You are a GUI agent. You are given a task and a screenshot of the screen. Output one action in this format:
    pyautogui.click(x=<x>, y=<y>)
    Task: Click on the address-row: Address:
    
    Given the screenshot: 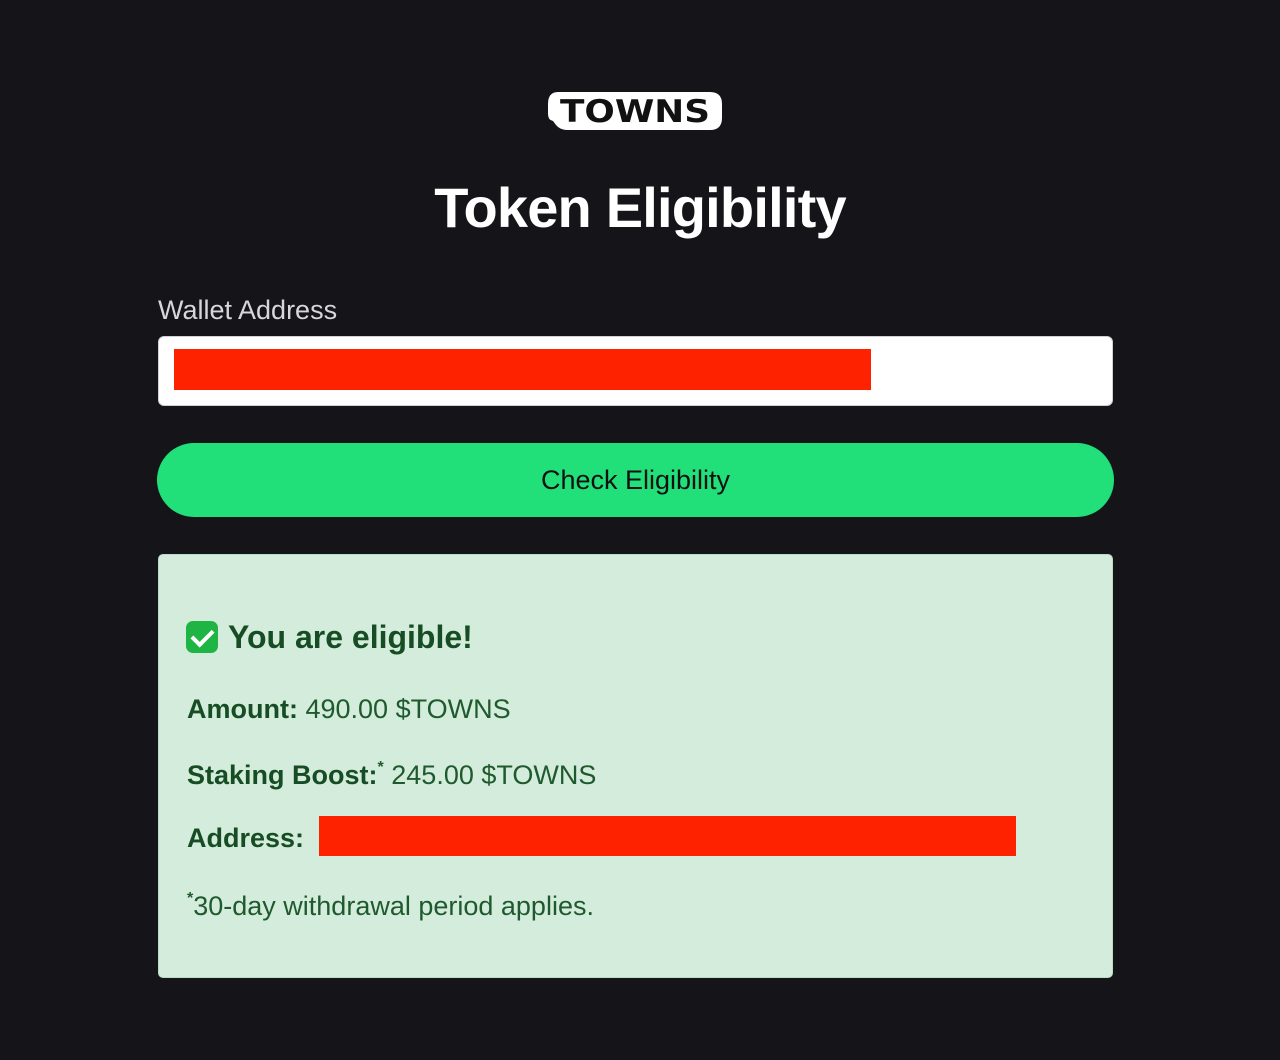 What is the action you would take?
    pyautogui.click(x=245, y=838)
    